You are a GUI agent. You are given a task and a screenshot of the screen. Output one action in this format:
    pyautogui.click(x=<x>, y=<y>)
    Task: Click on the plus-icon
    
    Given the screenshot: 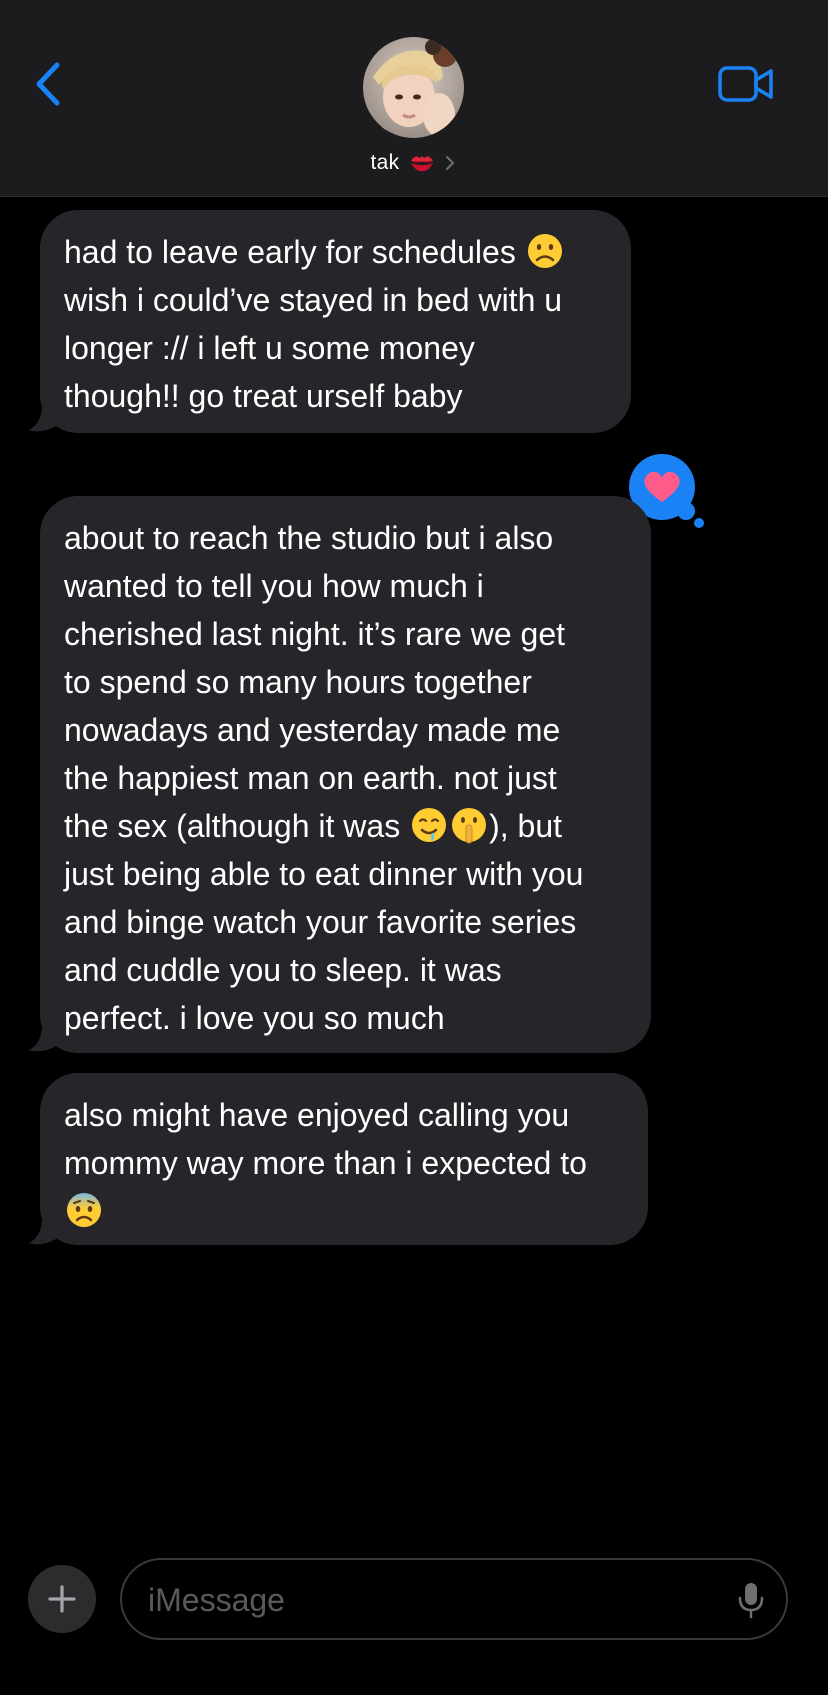 What is the action you would take?
    pyautogui.click(x=62, y=1599)
    